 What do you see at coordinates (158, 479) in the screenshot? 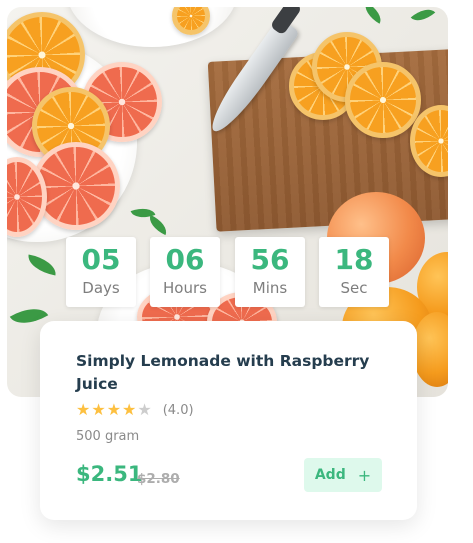
I see `product-old-price: $2.80` at bounding box center [158, 479].